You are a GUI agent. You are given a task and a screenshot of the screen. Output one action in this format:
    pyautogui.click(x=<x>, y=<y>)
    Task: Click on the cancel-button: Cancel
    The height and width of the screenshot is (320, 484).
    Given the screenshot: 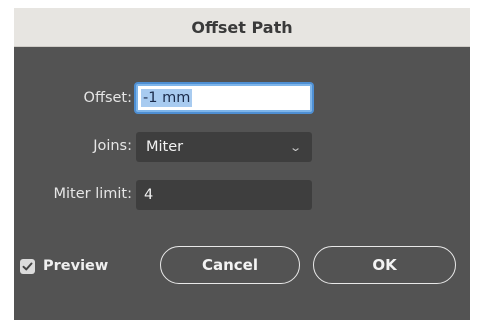 What is the action you would take?
    pyautogui.click(x=230, y=265)
    